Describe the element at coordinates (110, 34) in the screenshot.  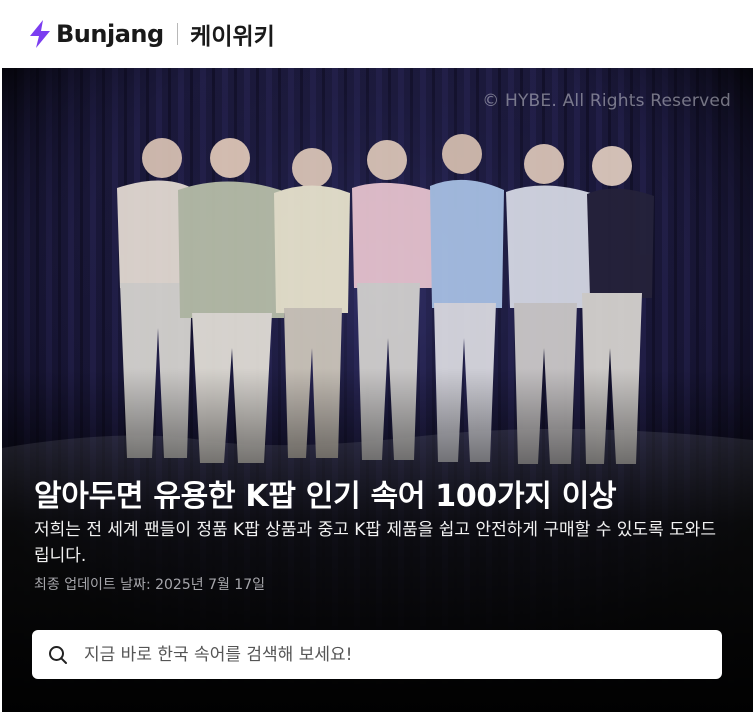
I see `logo-text: Bunjang` at that location.